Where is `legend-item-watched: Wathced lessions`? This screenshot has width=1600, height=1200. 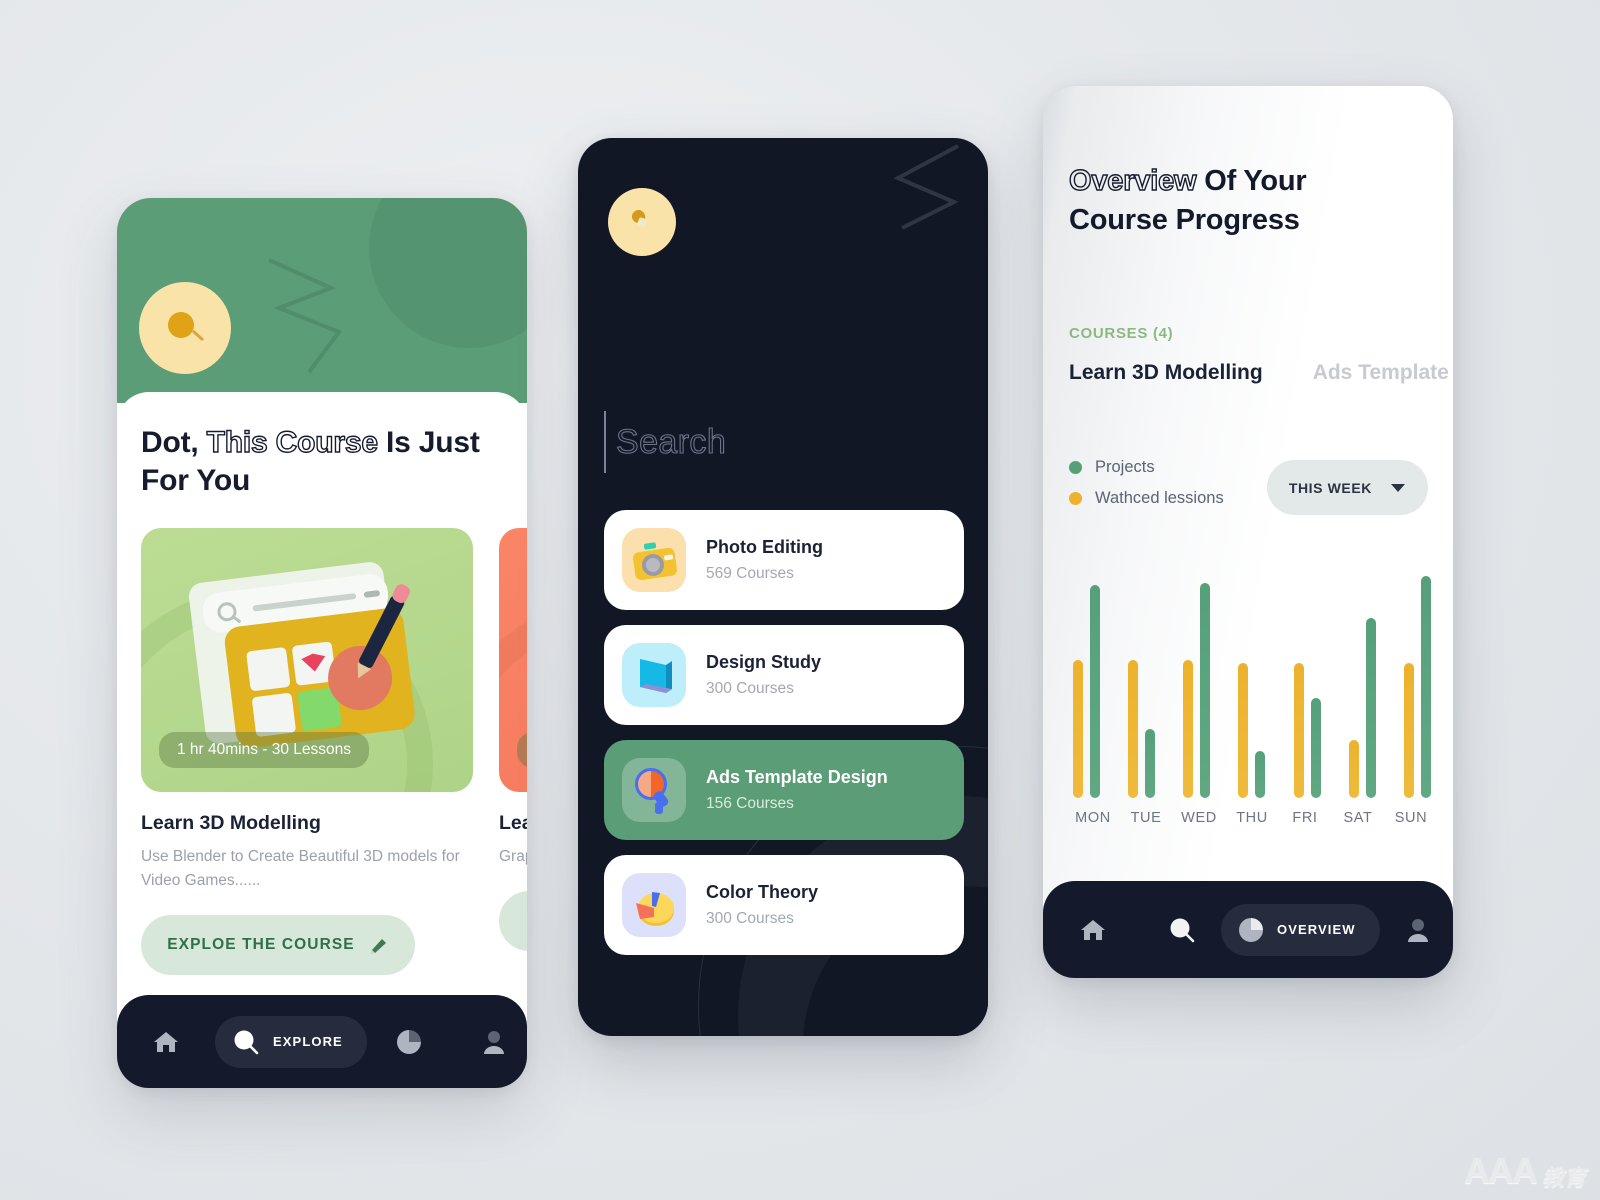 legend-item-watched: Wathced lessions is located at coordinates (1146, 498).